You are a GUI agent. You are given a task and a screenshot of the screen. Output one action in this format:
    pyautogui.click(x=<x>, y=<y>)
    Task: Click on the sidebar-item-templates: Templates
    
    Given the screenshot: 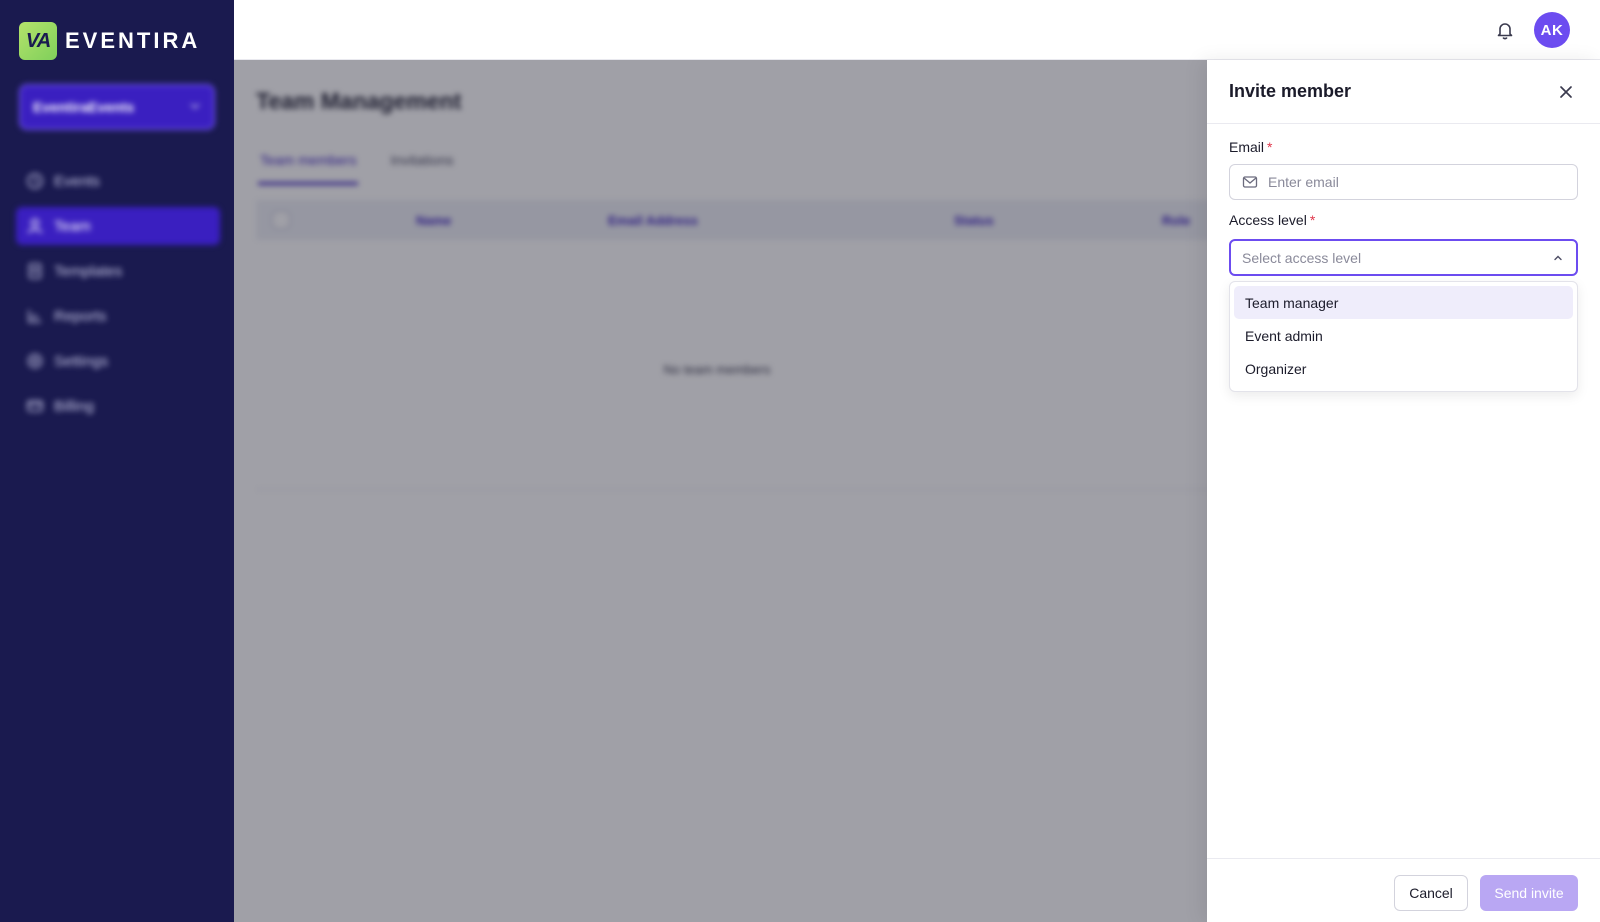 What is the action you would take?
    pyautogui.click(x=118, y=271)
    